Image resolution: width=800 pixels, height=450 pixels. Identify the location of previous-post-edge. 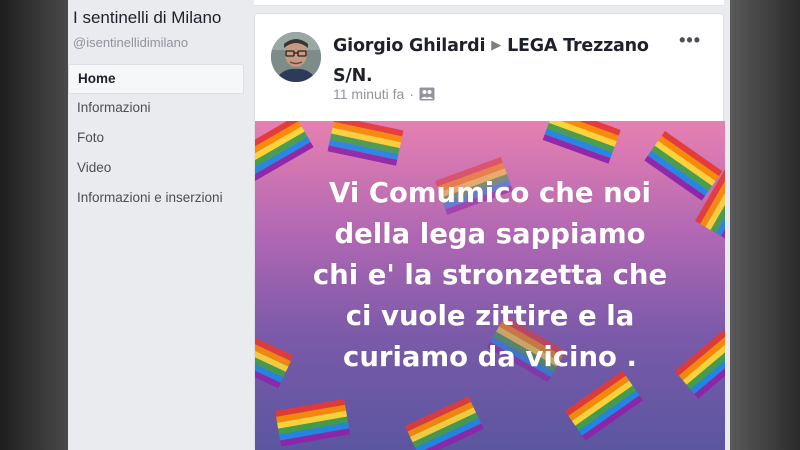
(489, 3).